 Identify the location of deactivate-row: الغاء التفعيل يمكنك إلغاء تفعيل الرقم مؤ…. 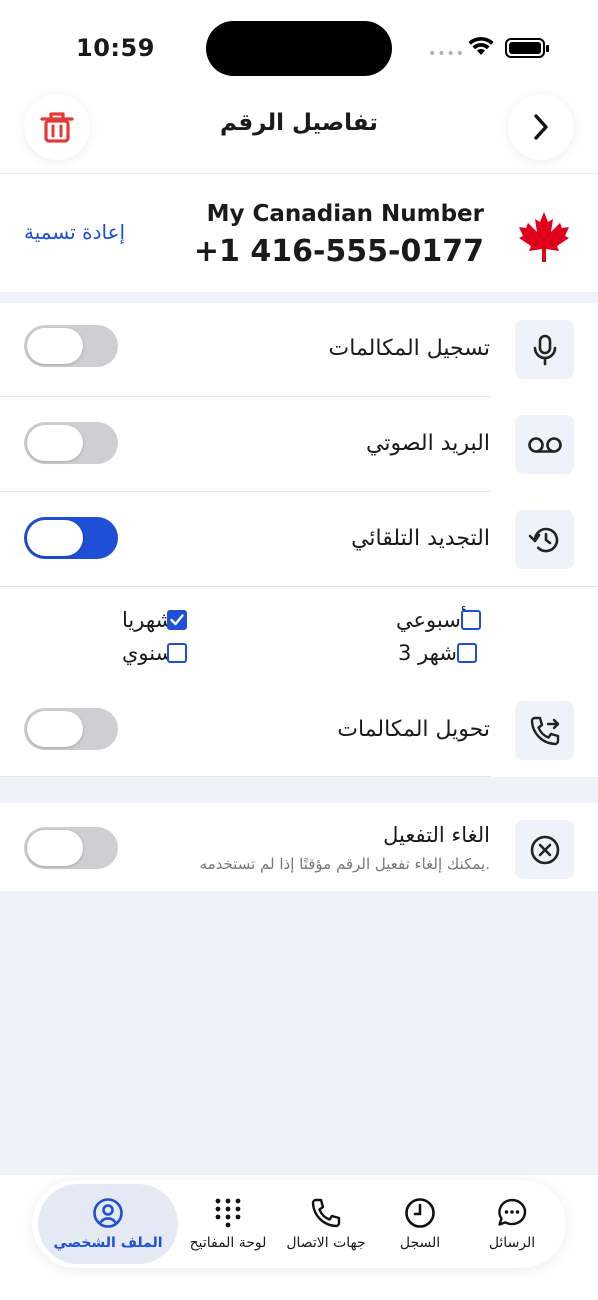
(299, 847).